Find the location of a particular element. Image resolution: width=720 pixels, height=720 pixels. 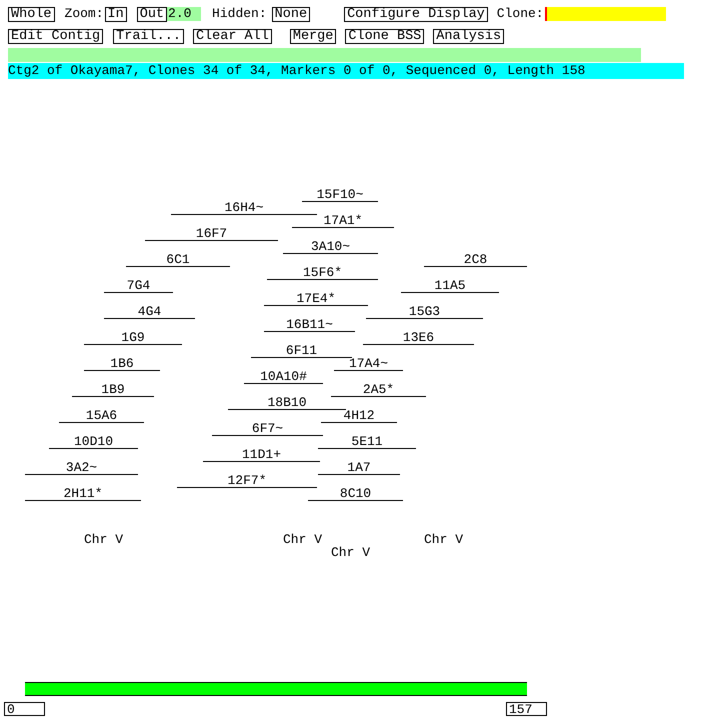

clone-bar: 16B11~ is located at coordinates (309, 325).